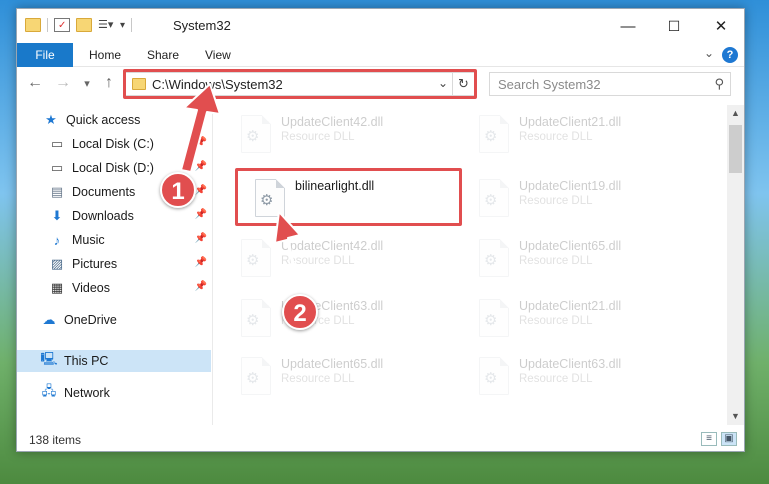 The image size is (769, 484). I want to click on tab-file: File, so click(45, 55).